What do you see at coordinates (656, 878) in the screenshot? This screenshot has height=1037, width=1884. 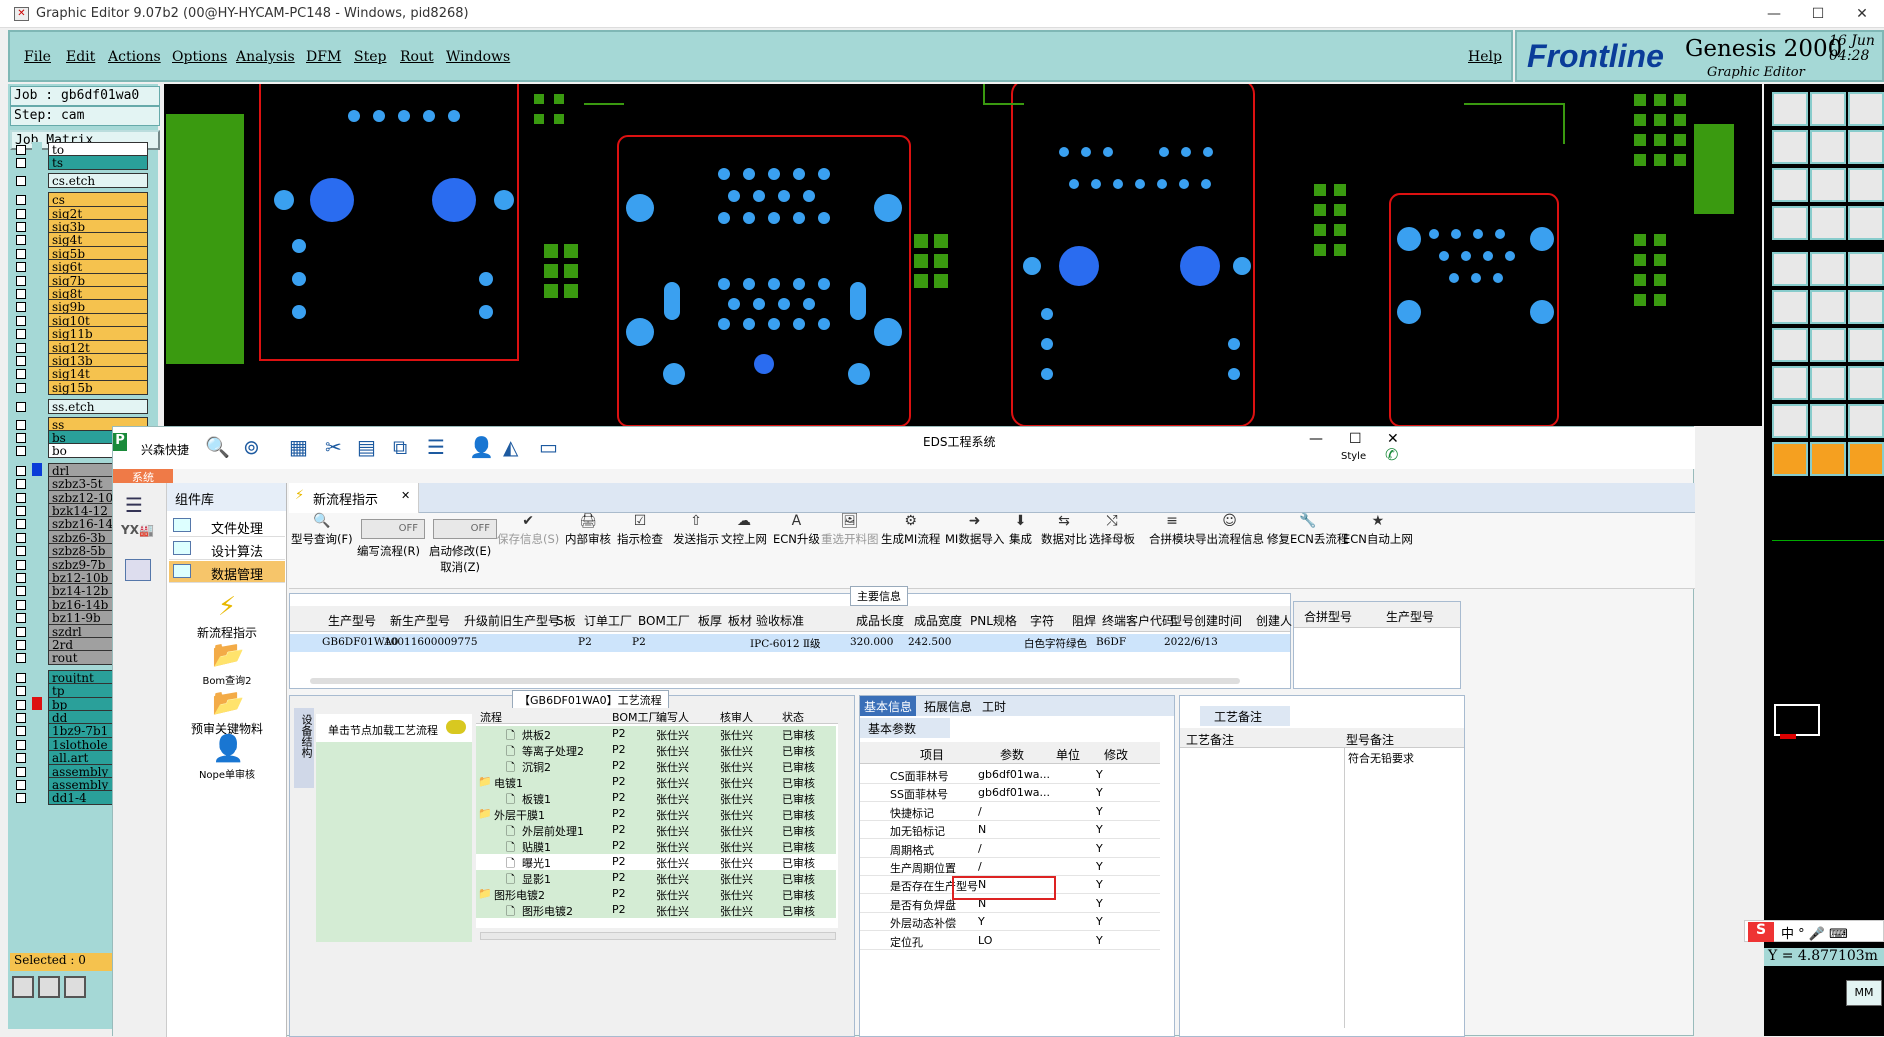 I see `tree-row: 🗋 显影1 P2 张仕兴 张仕兴 已审核` at bounding box center [656, 878].